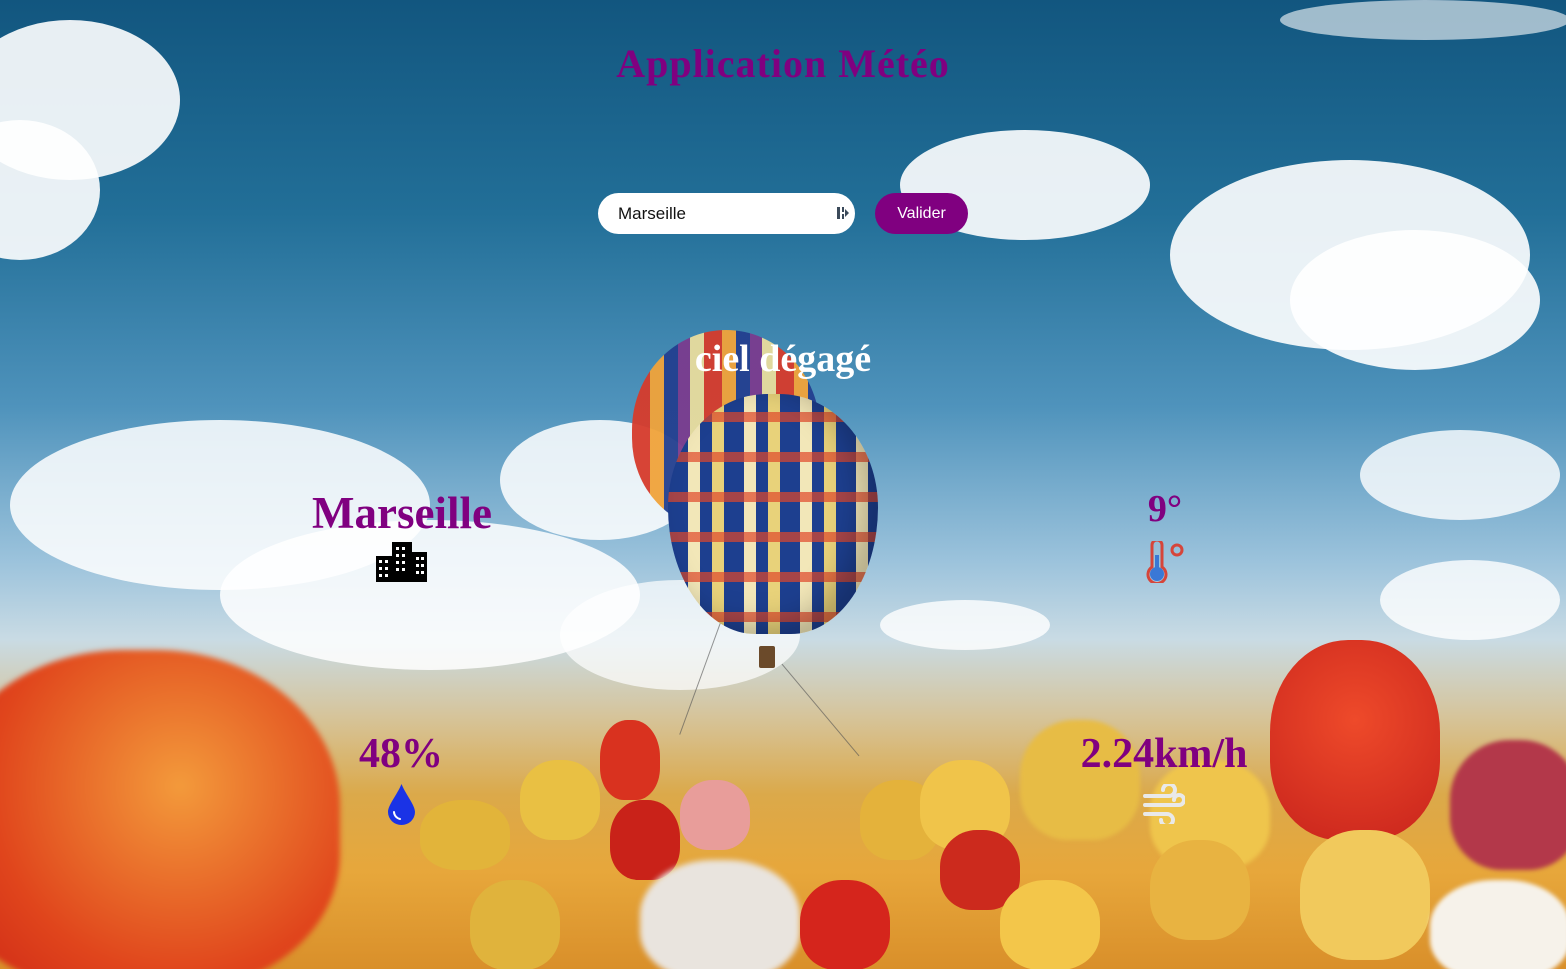 The width and height of the screenshot is (1566, 969). I want to click on wind-speed-value: 2.24km/h, so click(1164, 754).